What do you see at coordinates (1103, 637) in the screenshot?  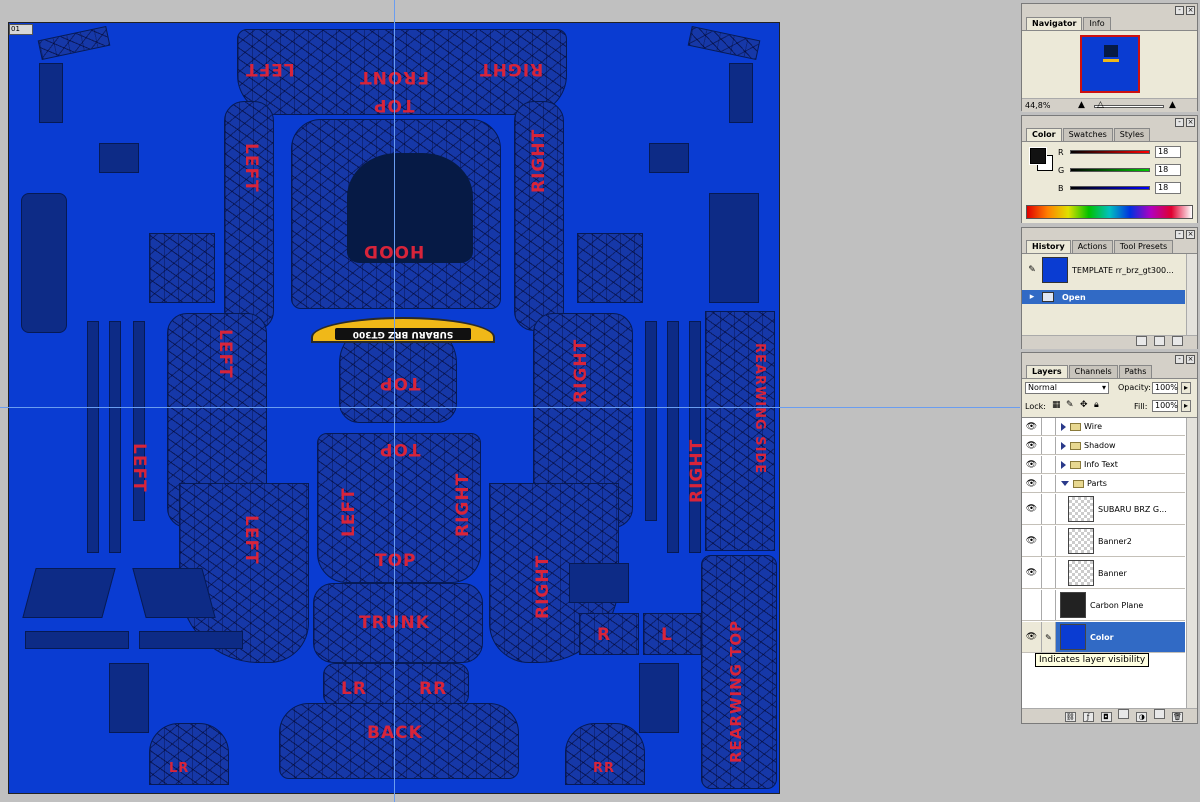 I see `layer-color: 👁︎ ✎ Color` at bounding box center [1103, 637].